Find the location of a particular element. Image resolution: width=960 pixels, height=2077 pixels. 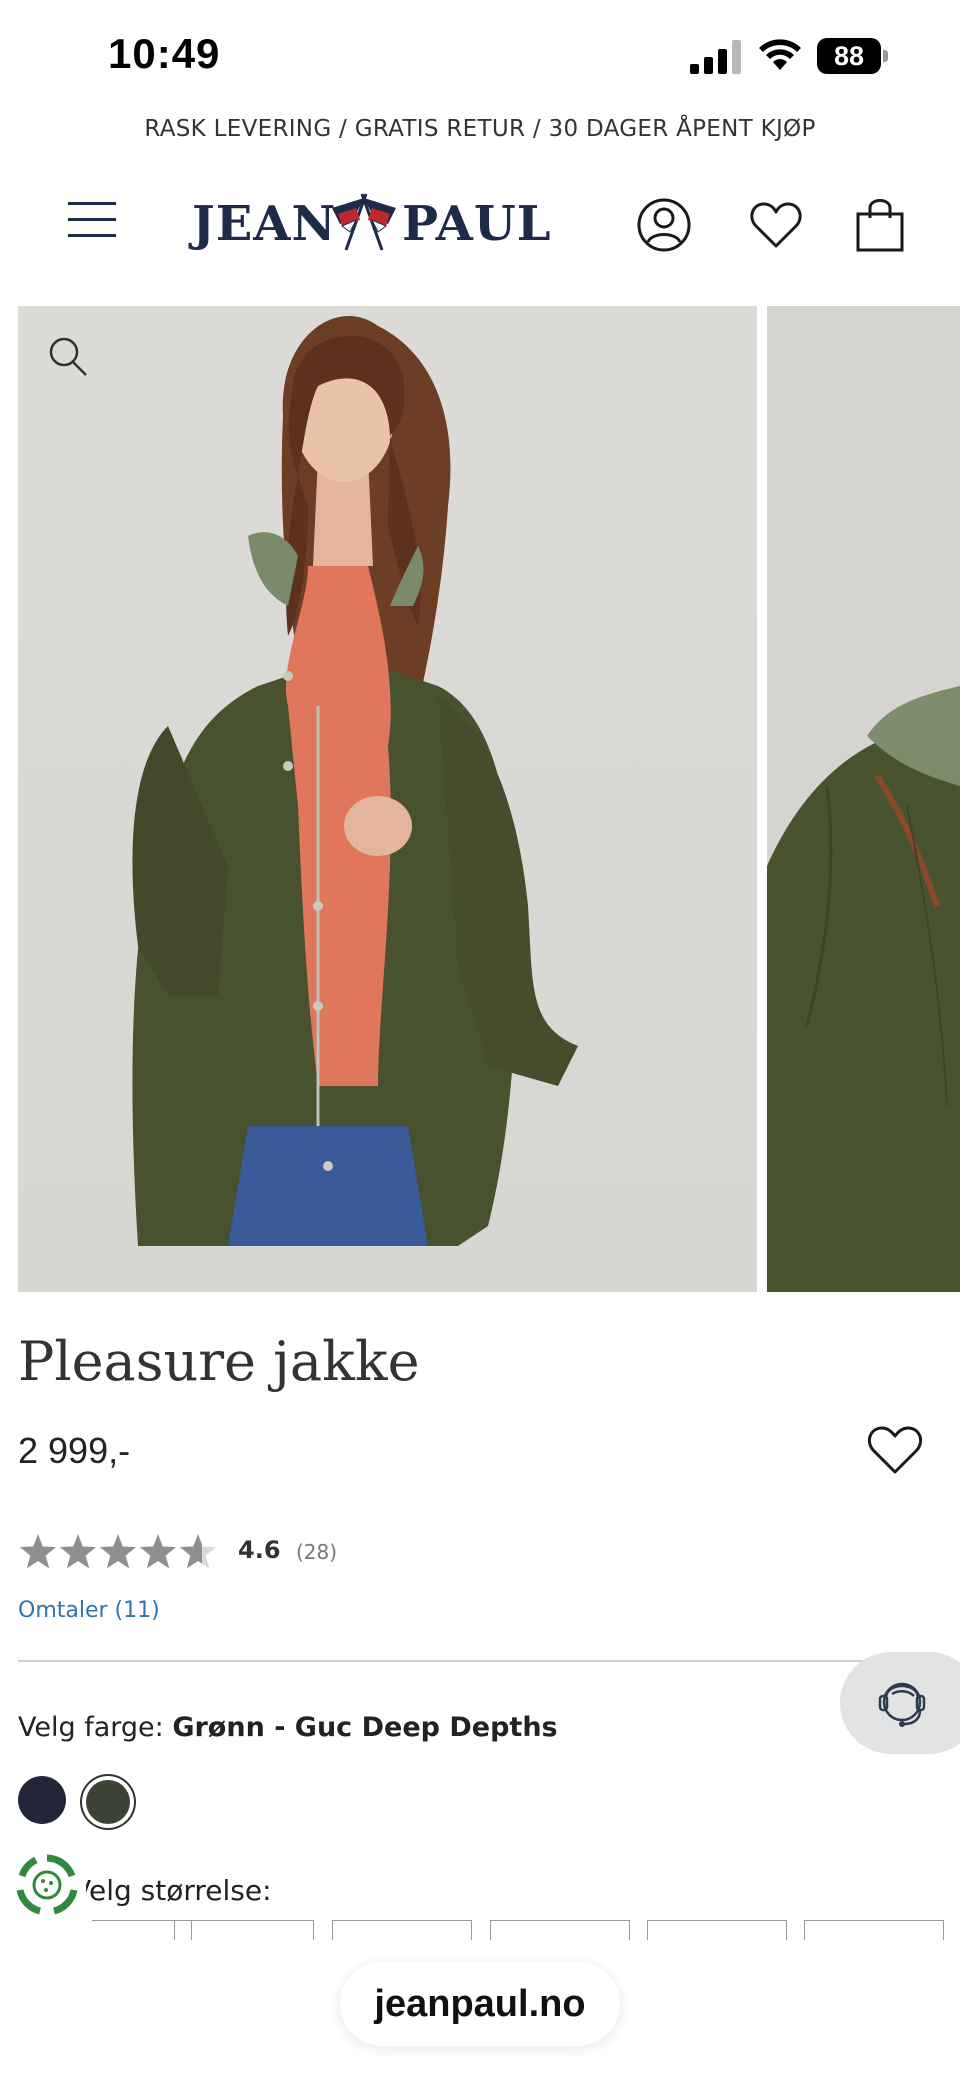

product-title: Pleasure jakke is located at coordinates (219, 1361).